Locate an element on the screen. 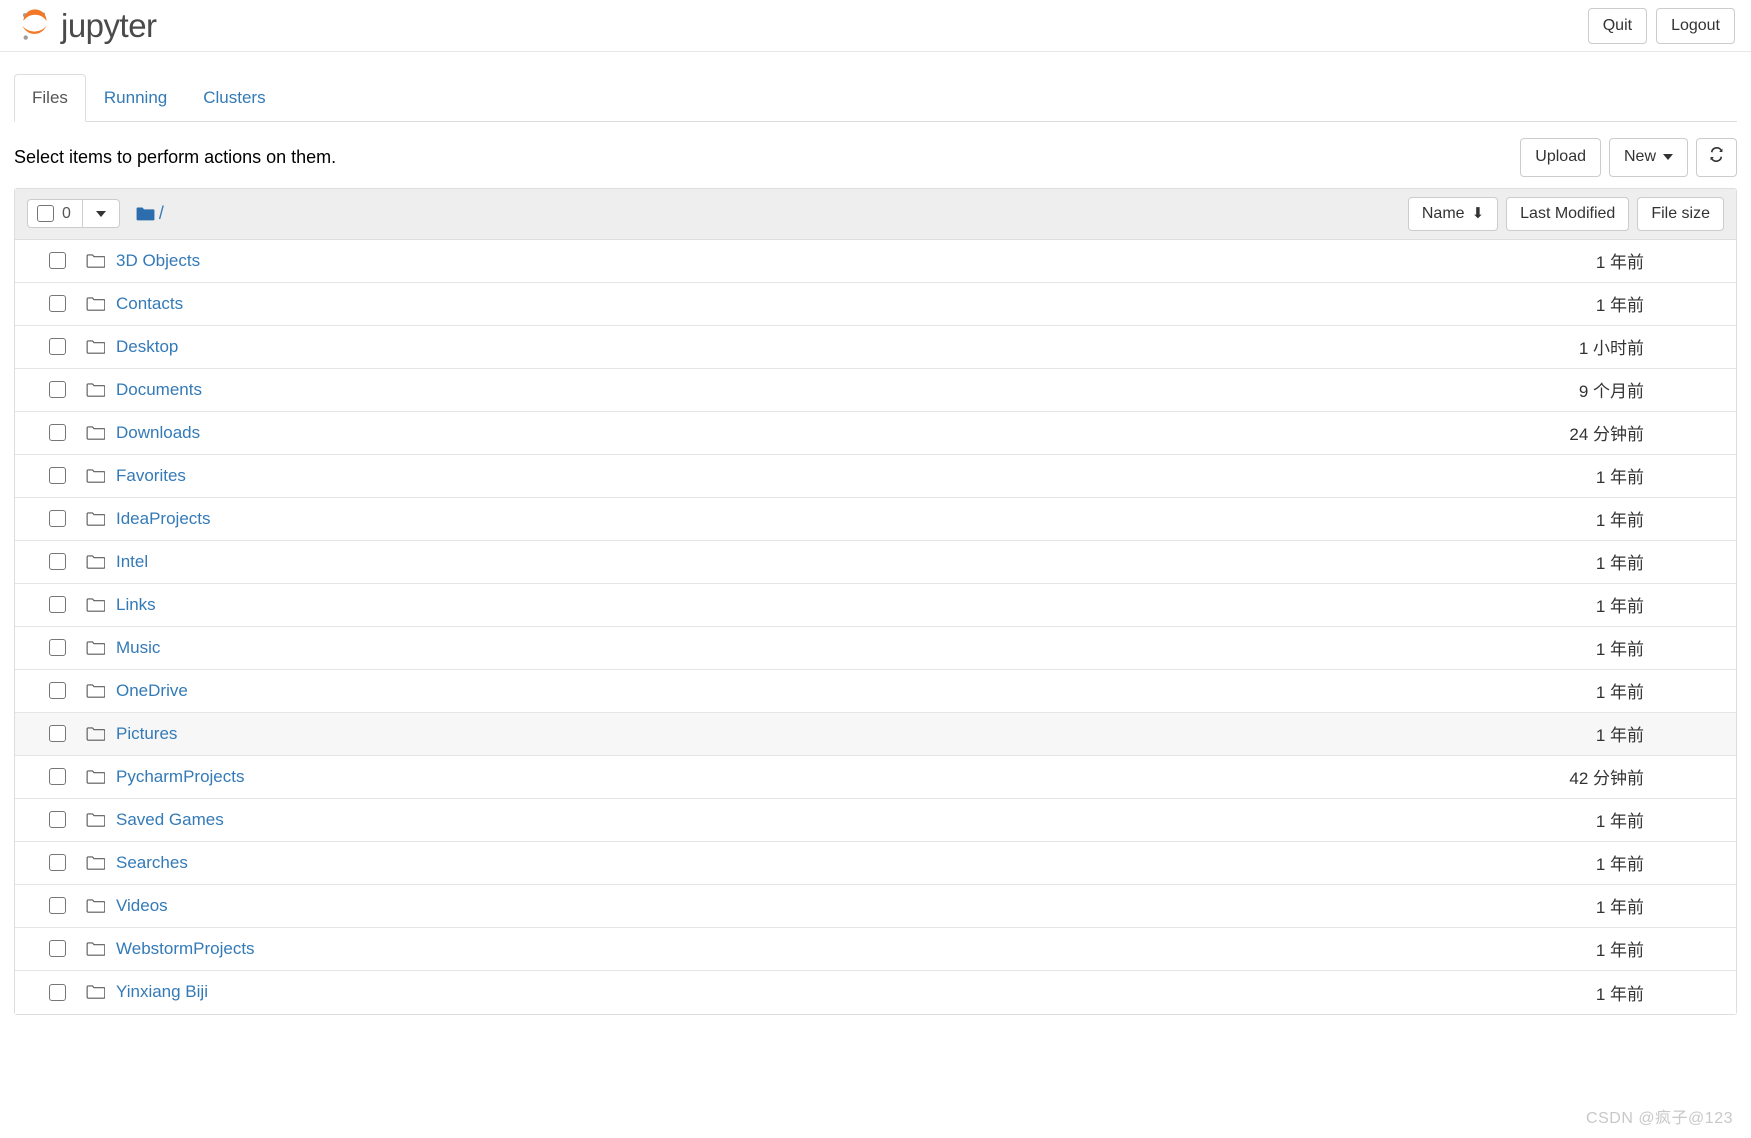  quit-button: Quit is located at coordinates (1617, 25).